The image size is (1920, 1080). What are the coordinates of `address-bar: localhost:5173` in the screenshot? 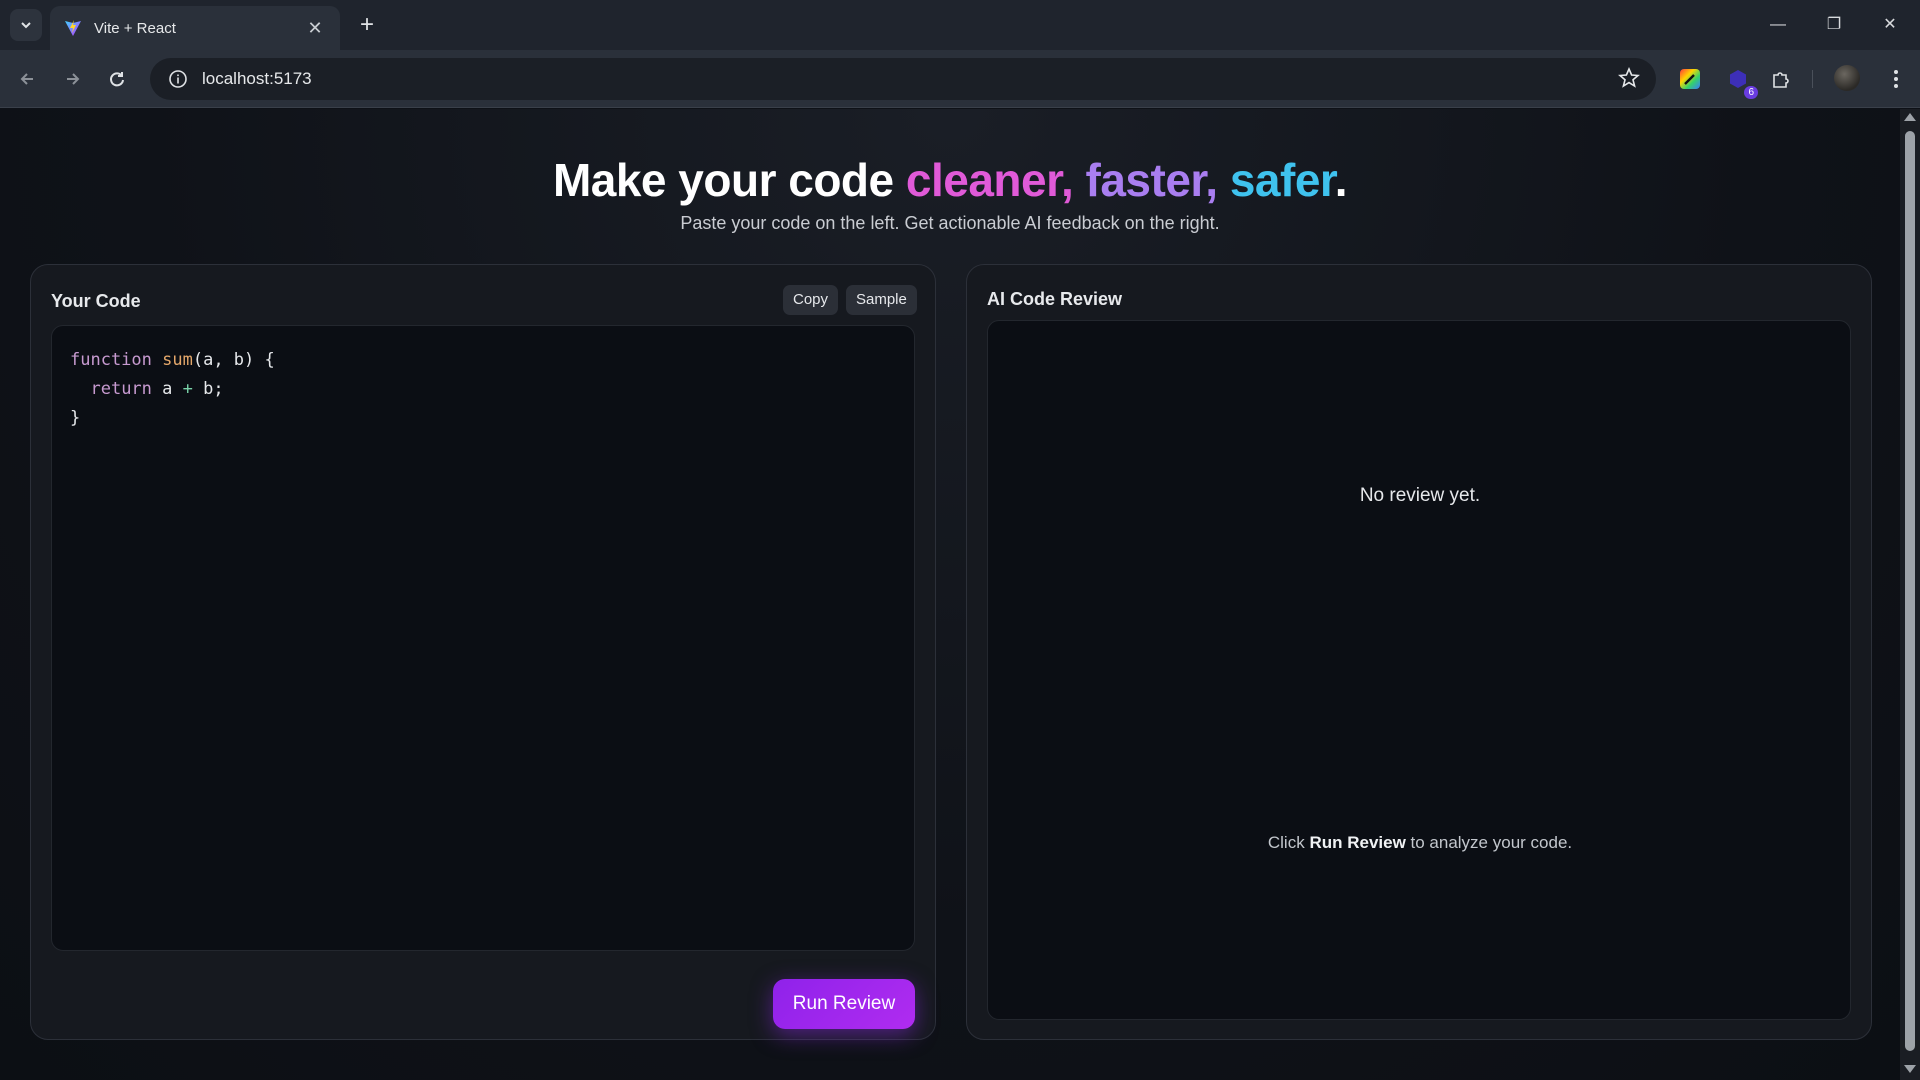 It's located at (903, 79).